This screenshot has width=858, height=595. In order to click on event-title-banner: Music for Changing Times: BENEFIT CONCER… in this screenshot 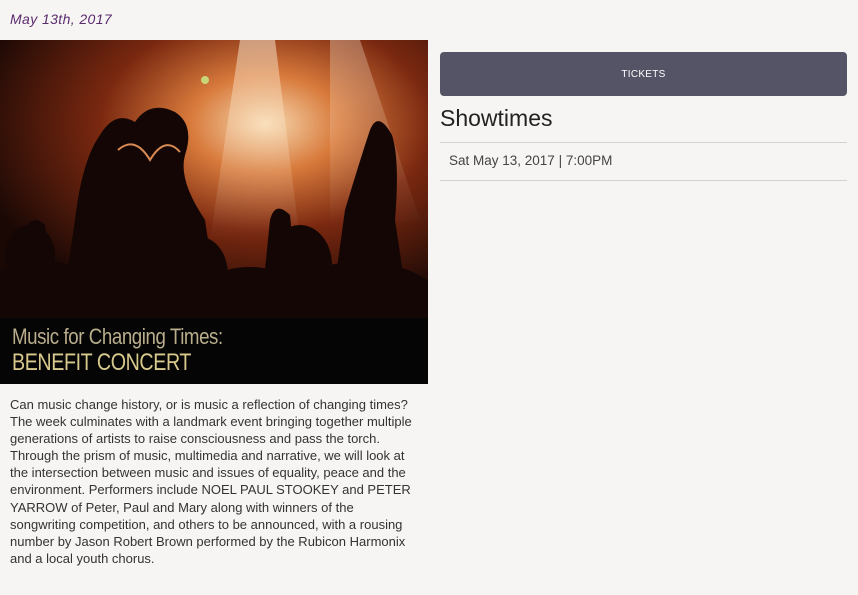, I will do `click(214, 351)`.